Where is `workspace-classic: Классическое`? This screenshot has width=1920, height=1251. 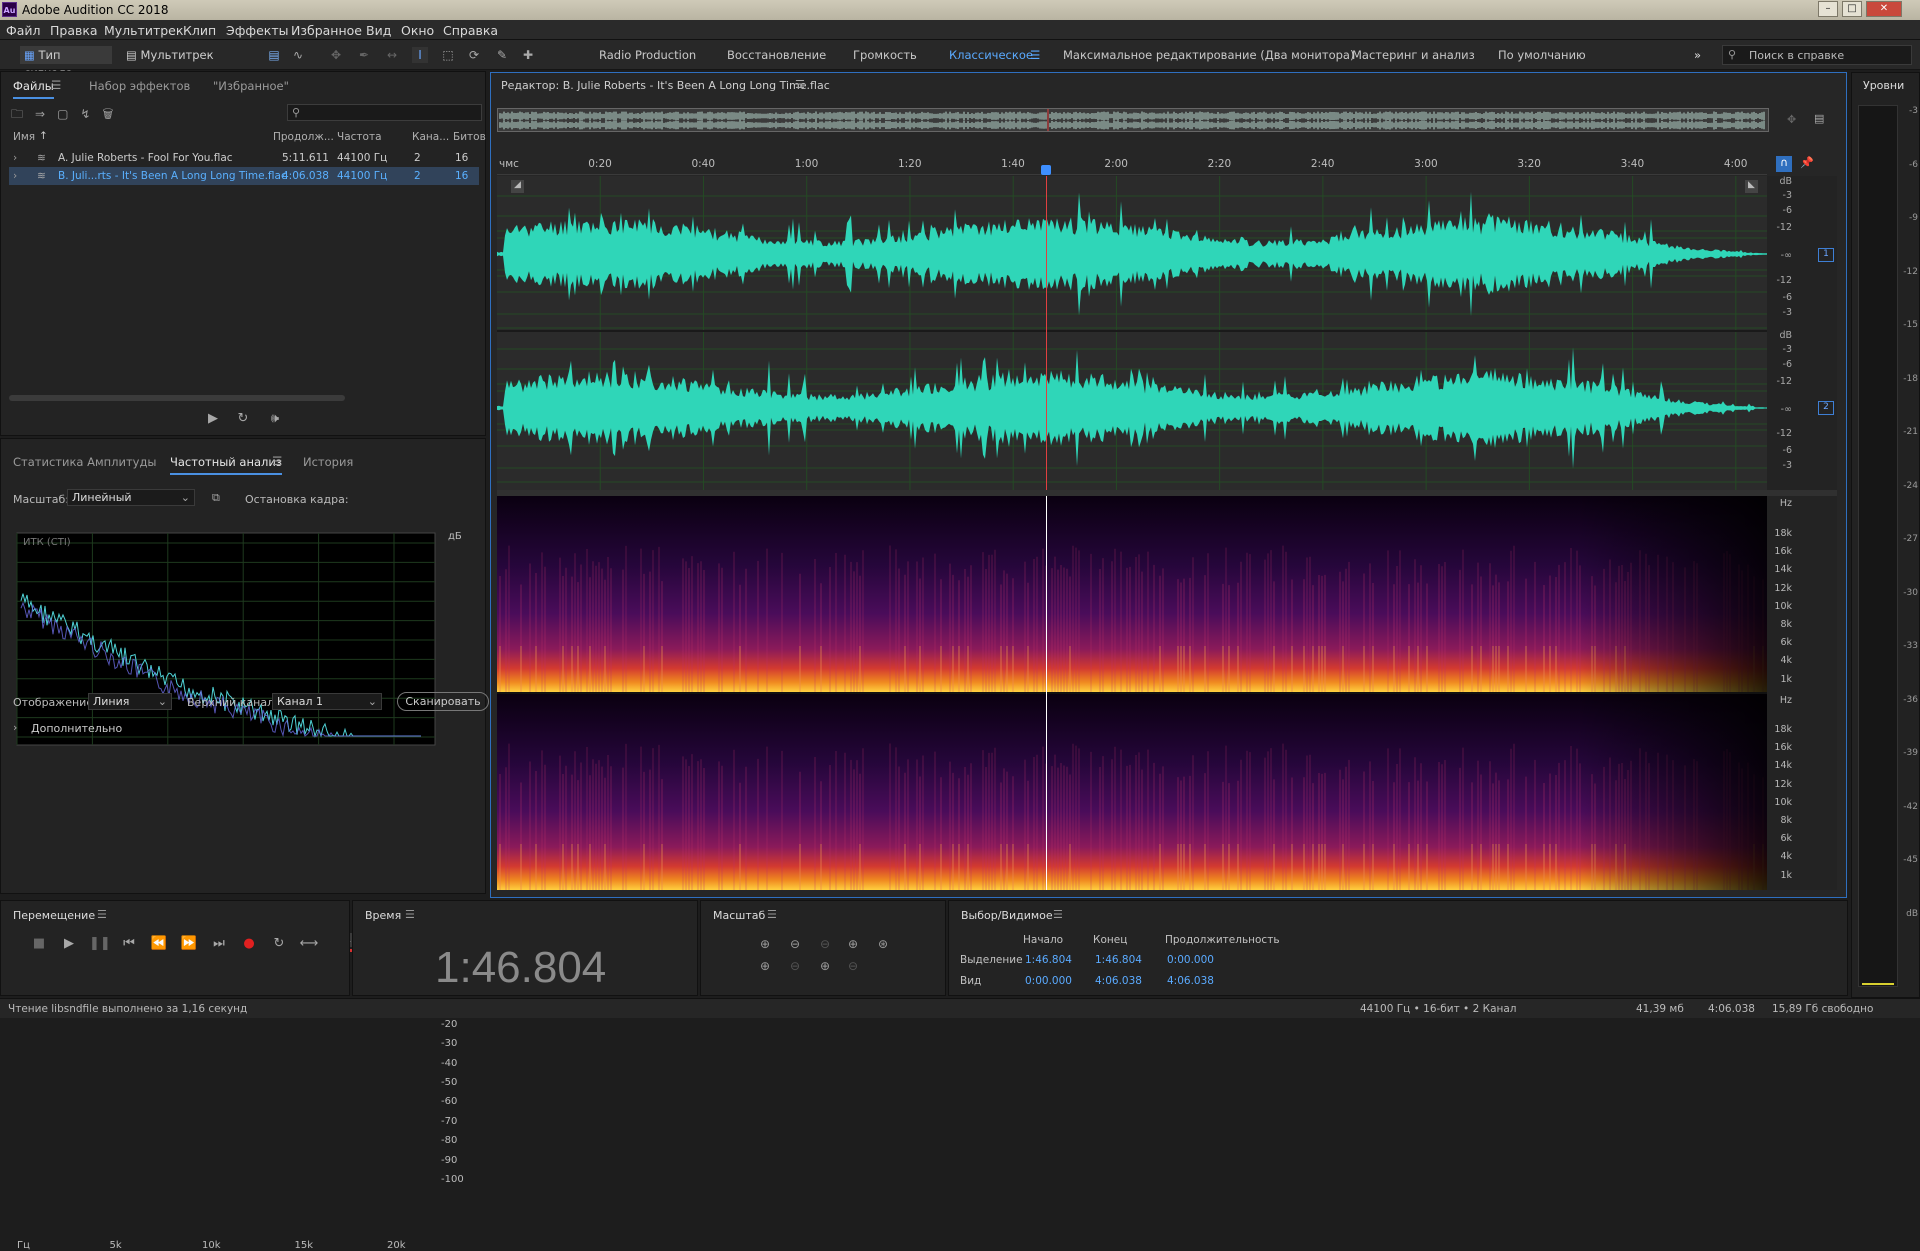 workspace-classic: Классическое is located at coordinates (991, 55).